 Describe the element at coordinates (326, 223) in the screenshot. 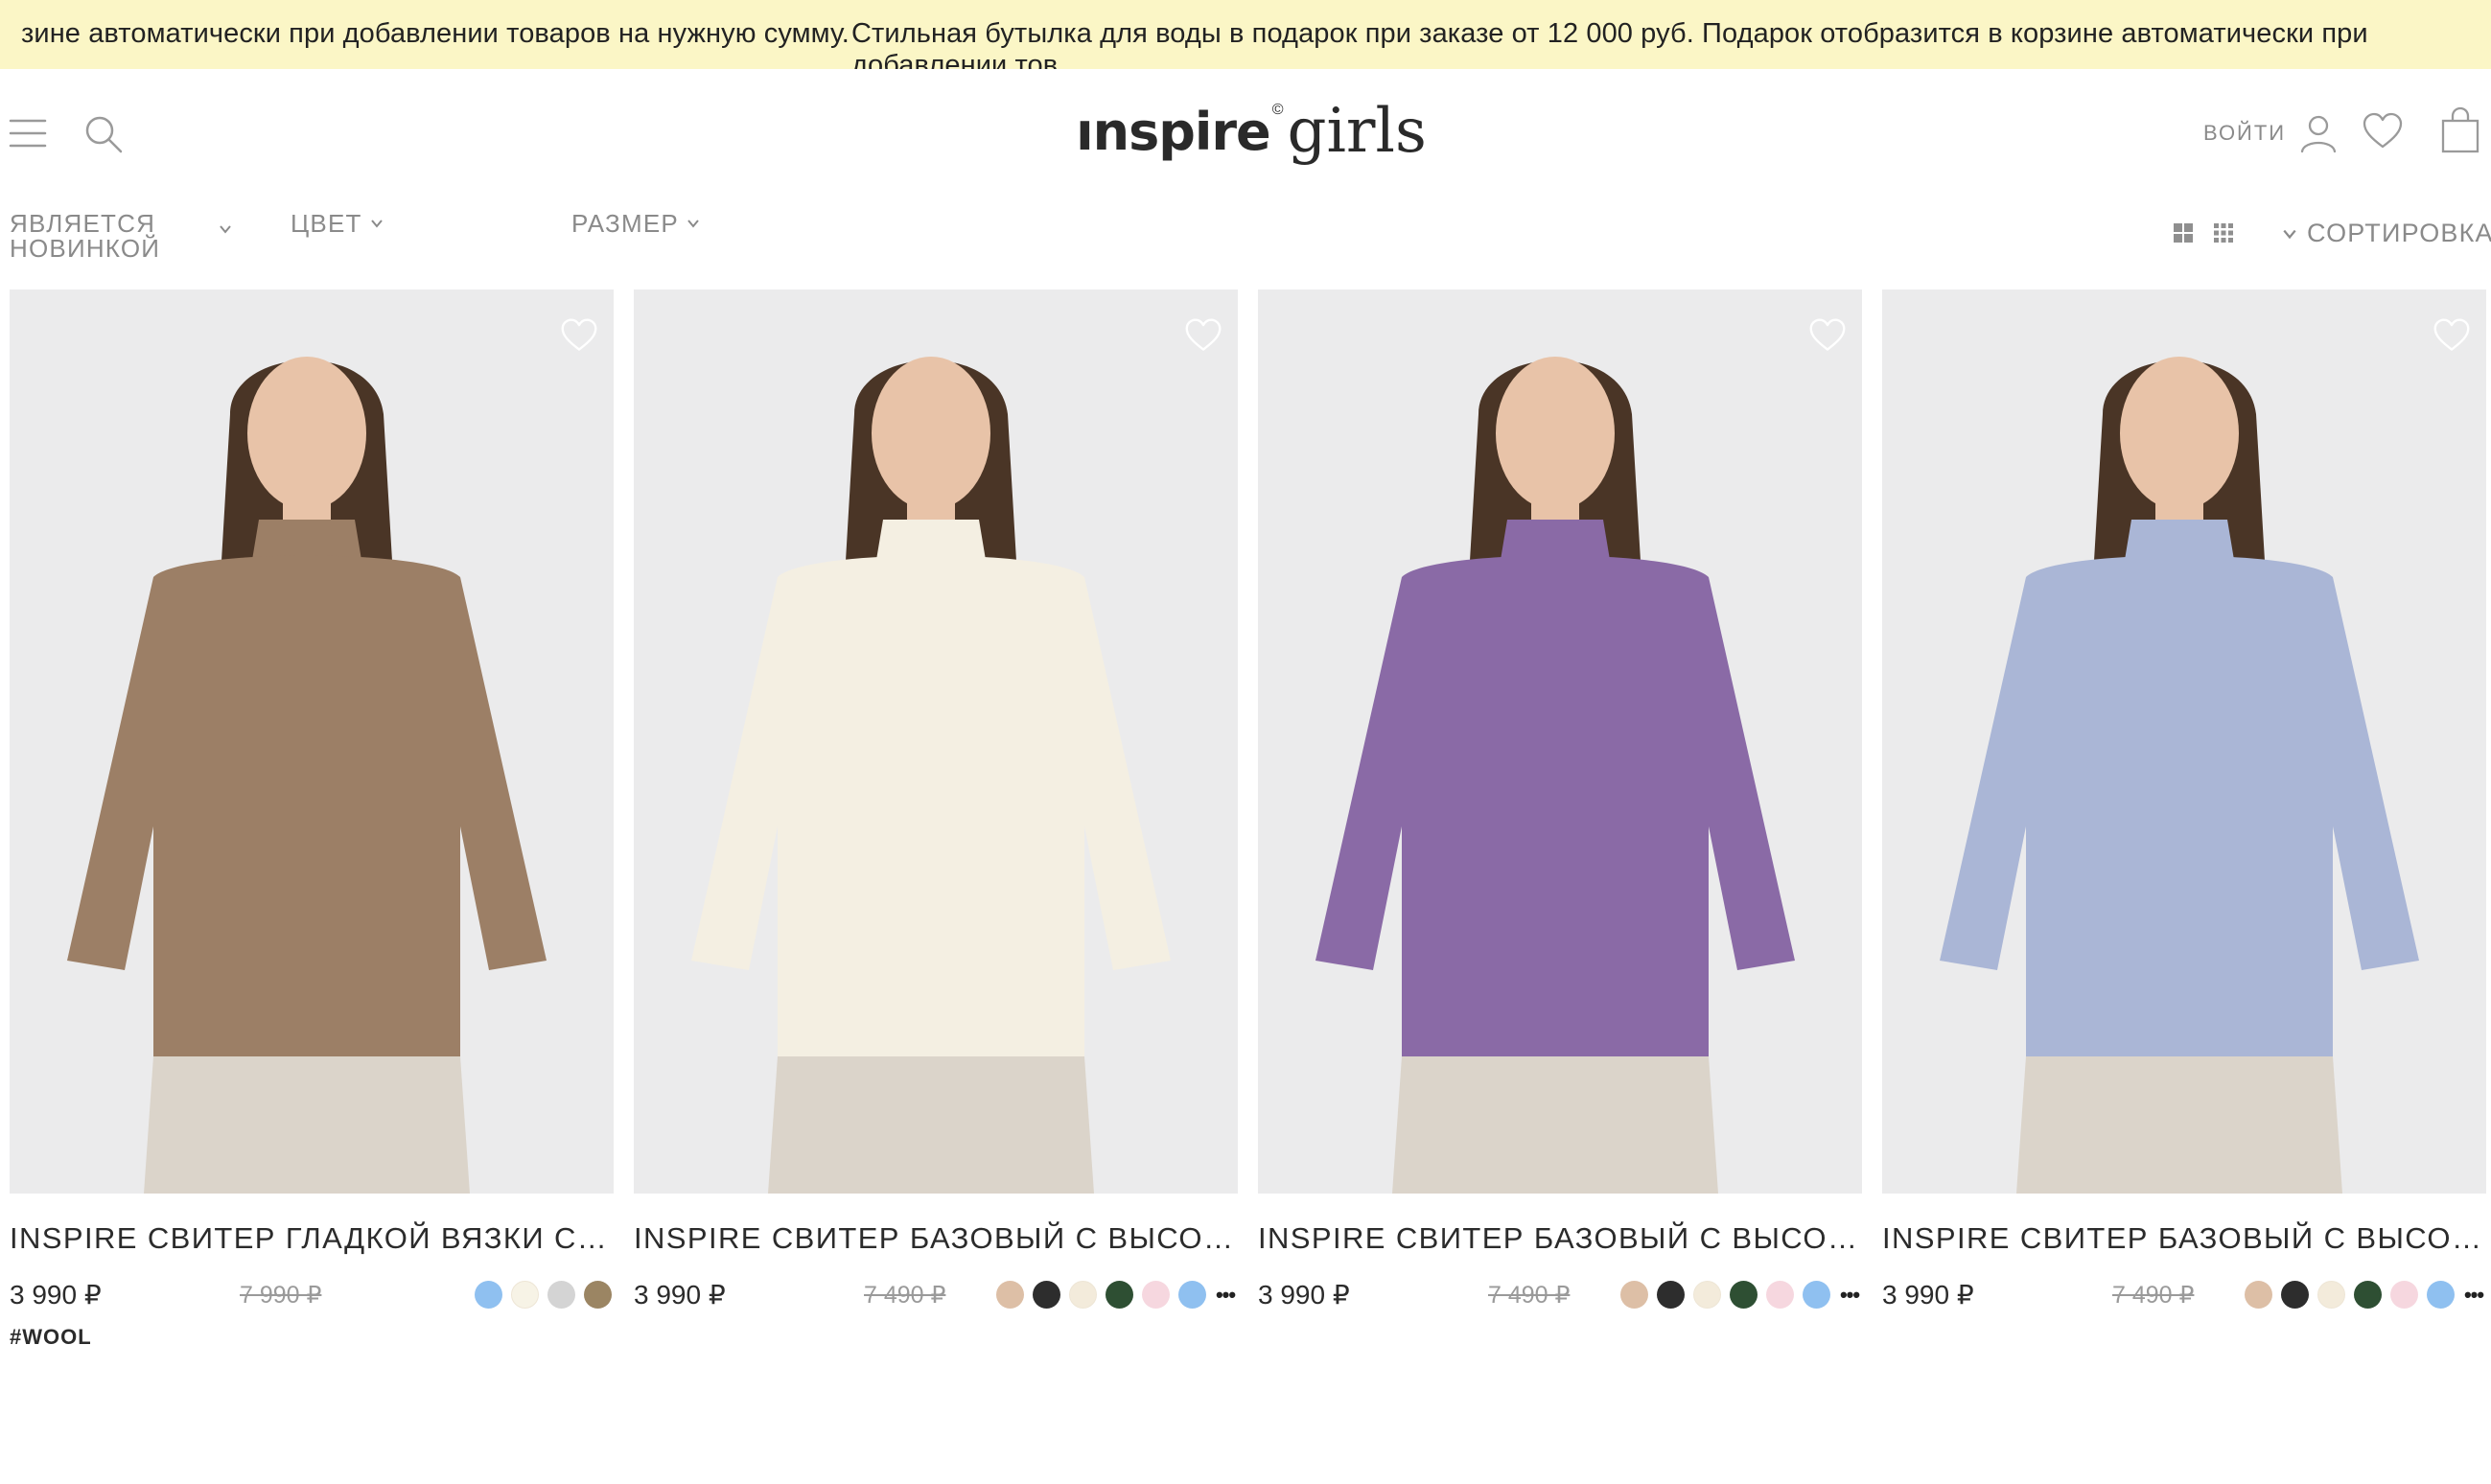

I see `filter-color-label: ЦВЕТ` at that location.